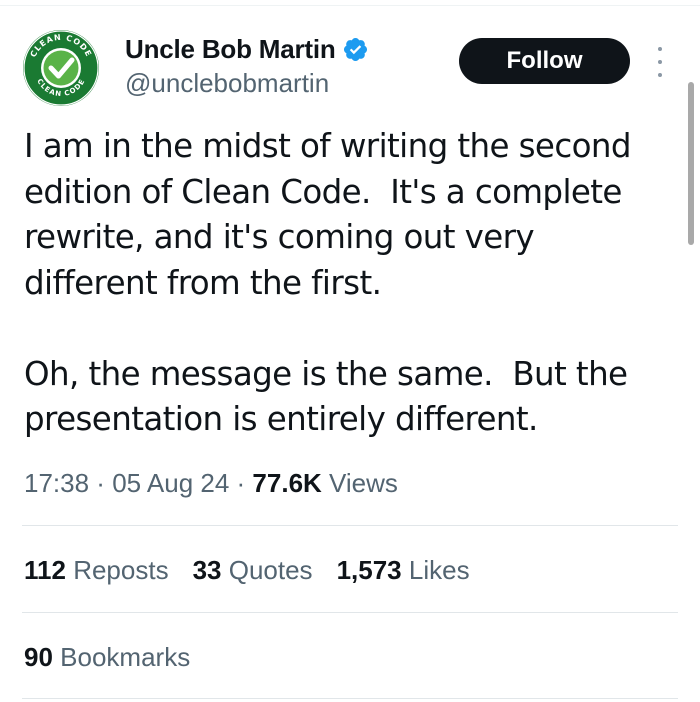  I want to click on follow-button: Follow, so click(544, 61).